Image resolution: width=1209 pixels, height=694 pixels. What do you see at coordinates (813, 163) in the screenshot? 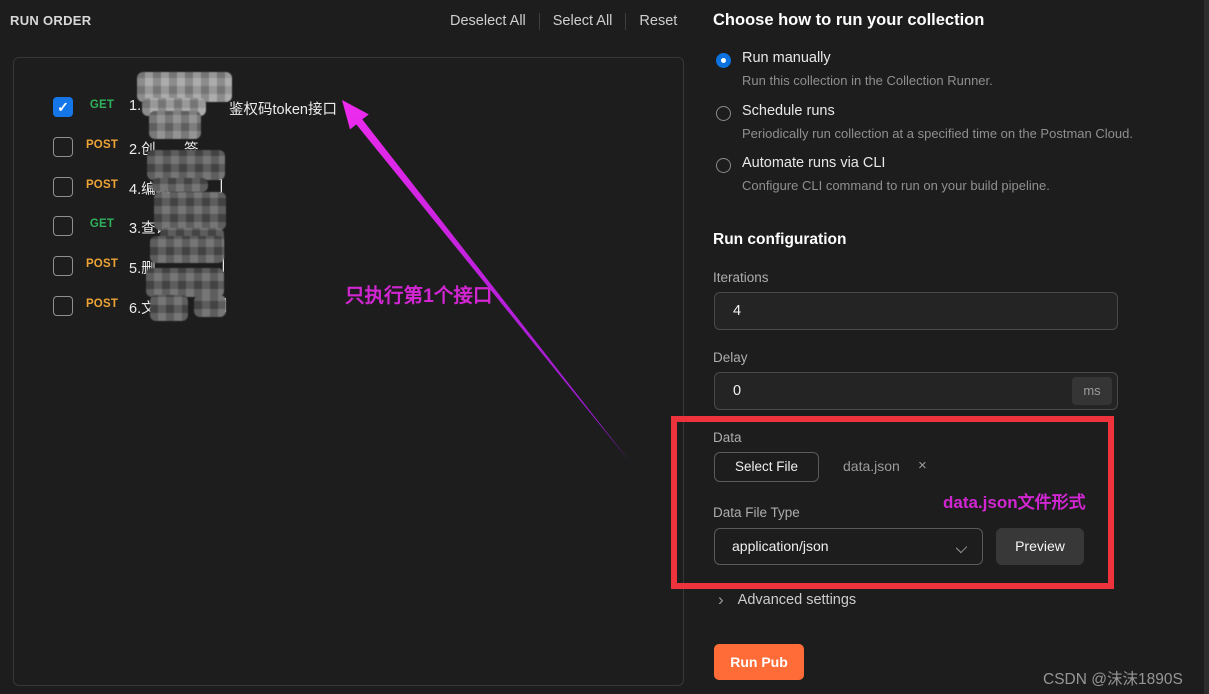
I see `option-label: Automate runs via CLI` at bounding box center [813, 163].